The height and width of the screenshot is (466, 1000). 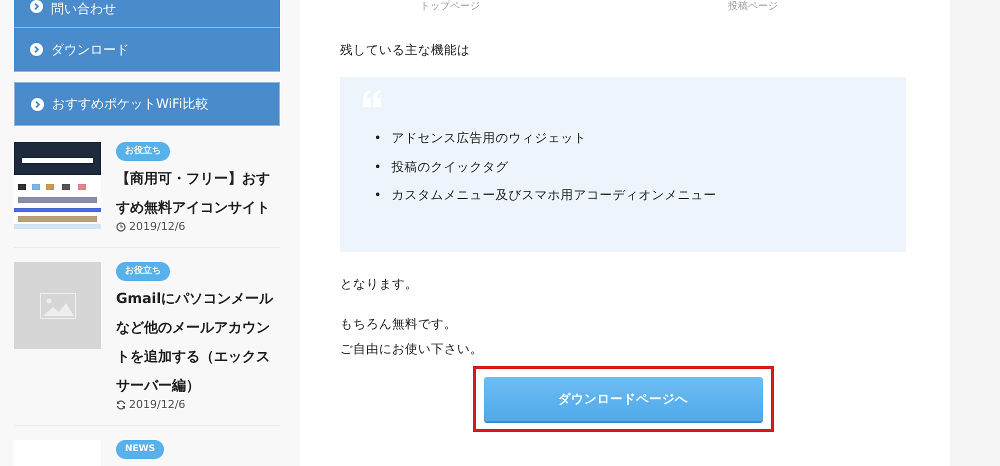 What do you see at coordinates (450, 8) in the screenshot?
I see `image-caption: トップページ` at bounding box center [450, 8].